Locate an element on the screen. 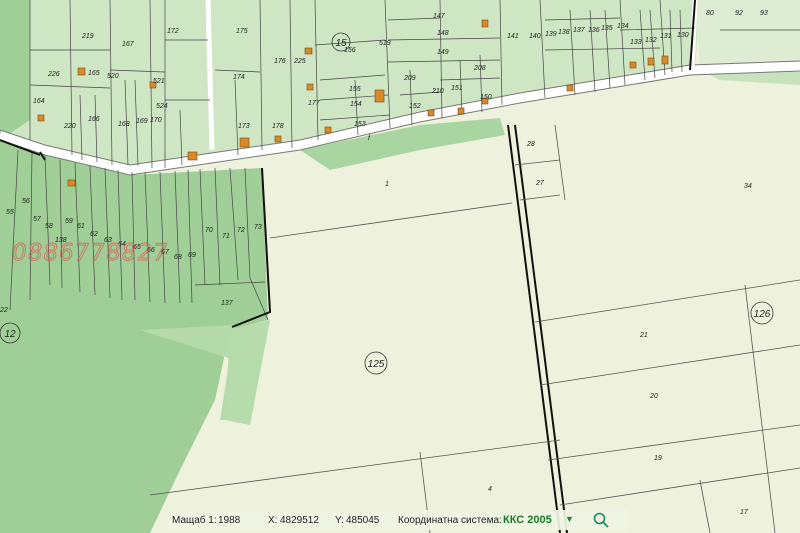  parcel-71: 71 is located at coordinates (226, 236).